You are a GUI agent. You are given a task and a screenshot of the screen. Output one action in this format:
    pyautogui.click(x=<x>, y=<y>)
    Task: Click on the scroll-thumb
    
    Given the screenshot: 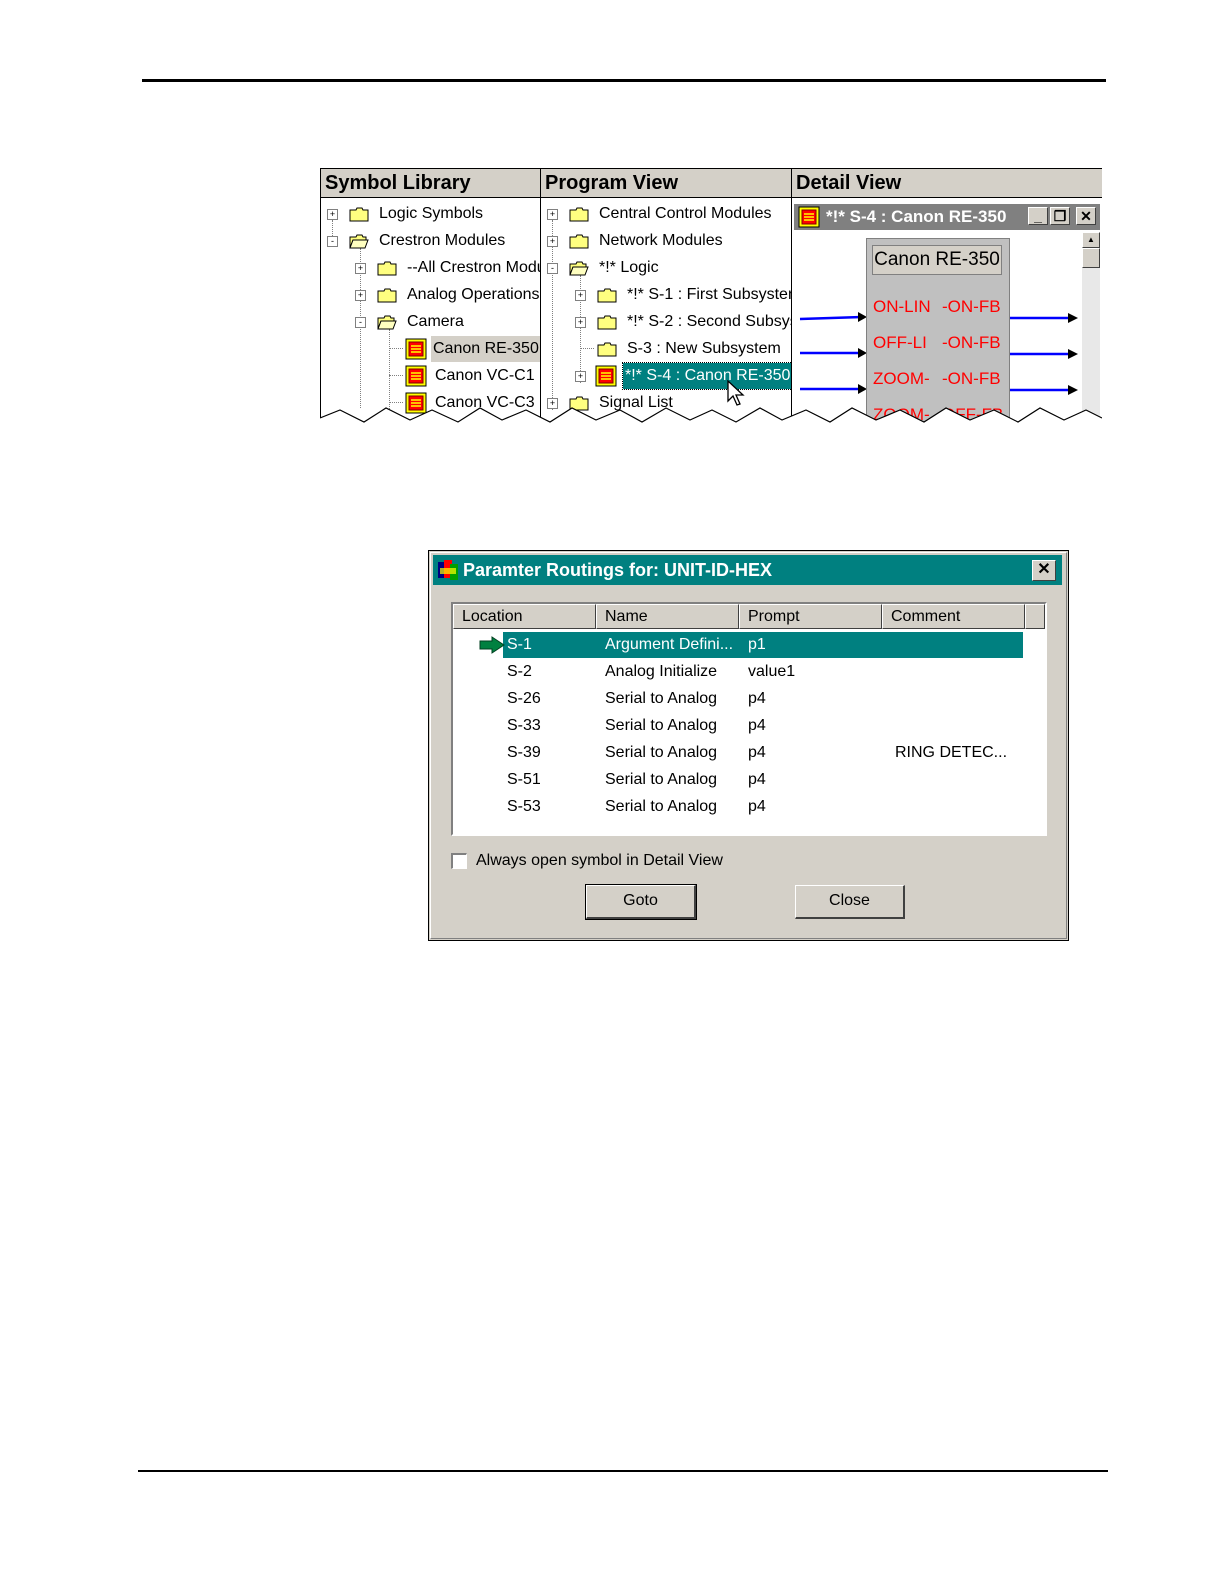 What is the action you would take?
    pyautogui.click(x=1091, y=258)
    